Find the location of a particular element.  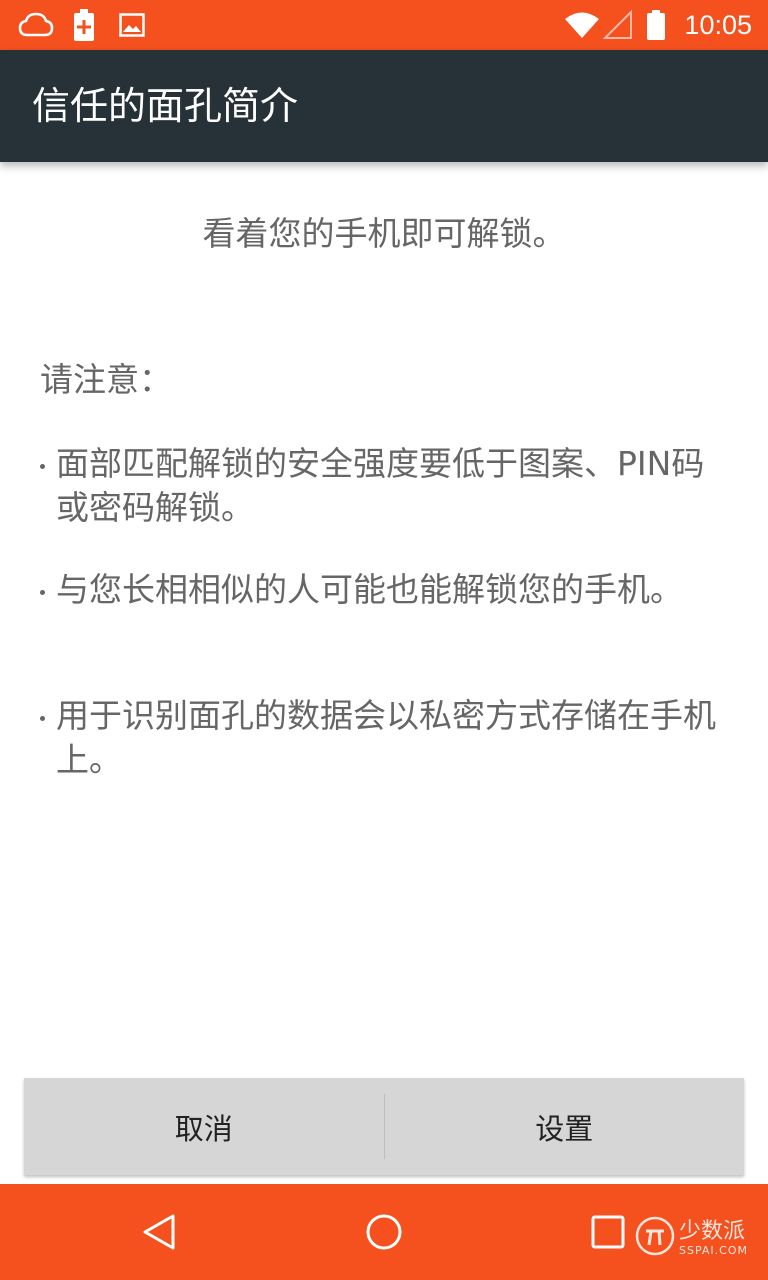

home-icon is located at coordinates (384, 1232).